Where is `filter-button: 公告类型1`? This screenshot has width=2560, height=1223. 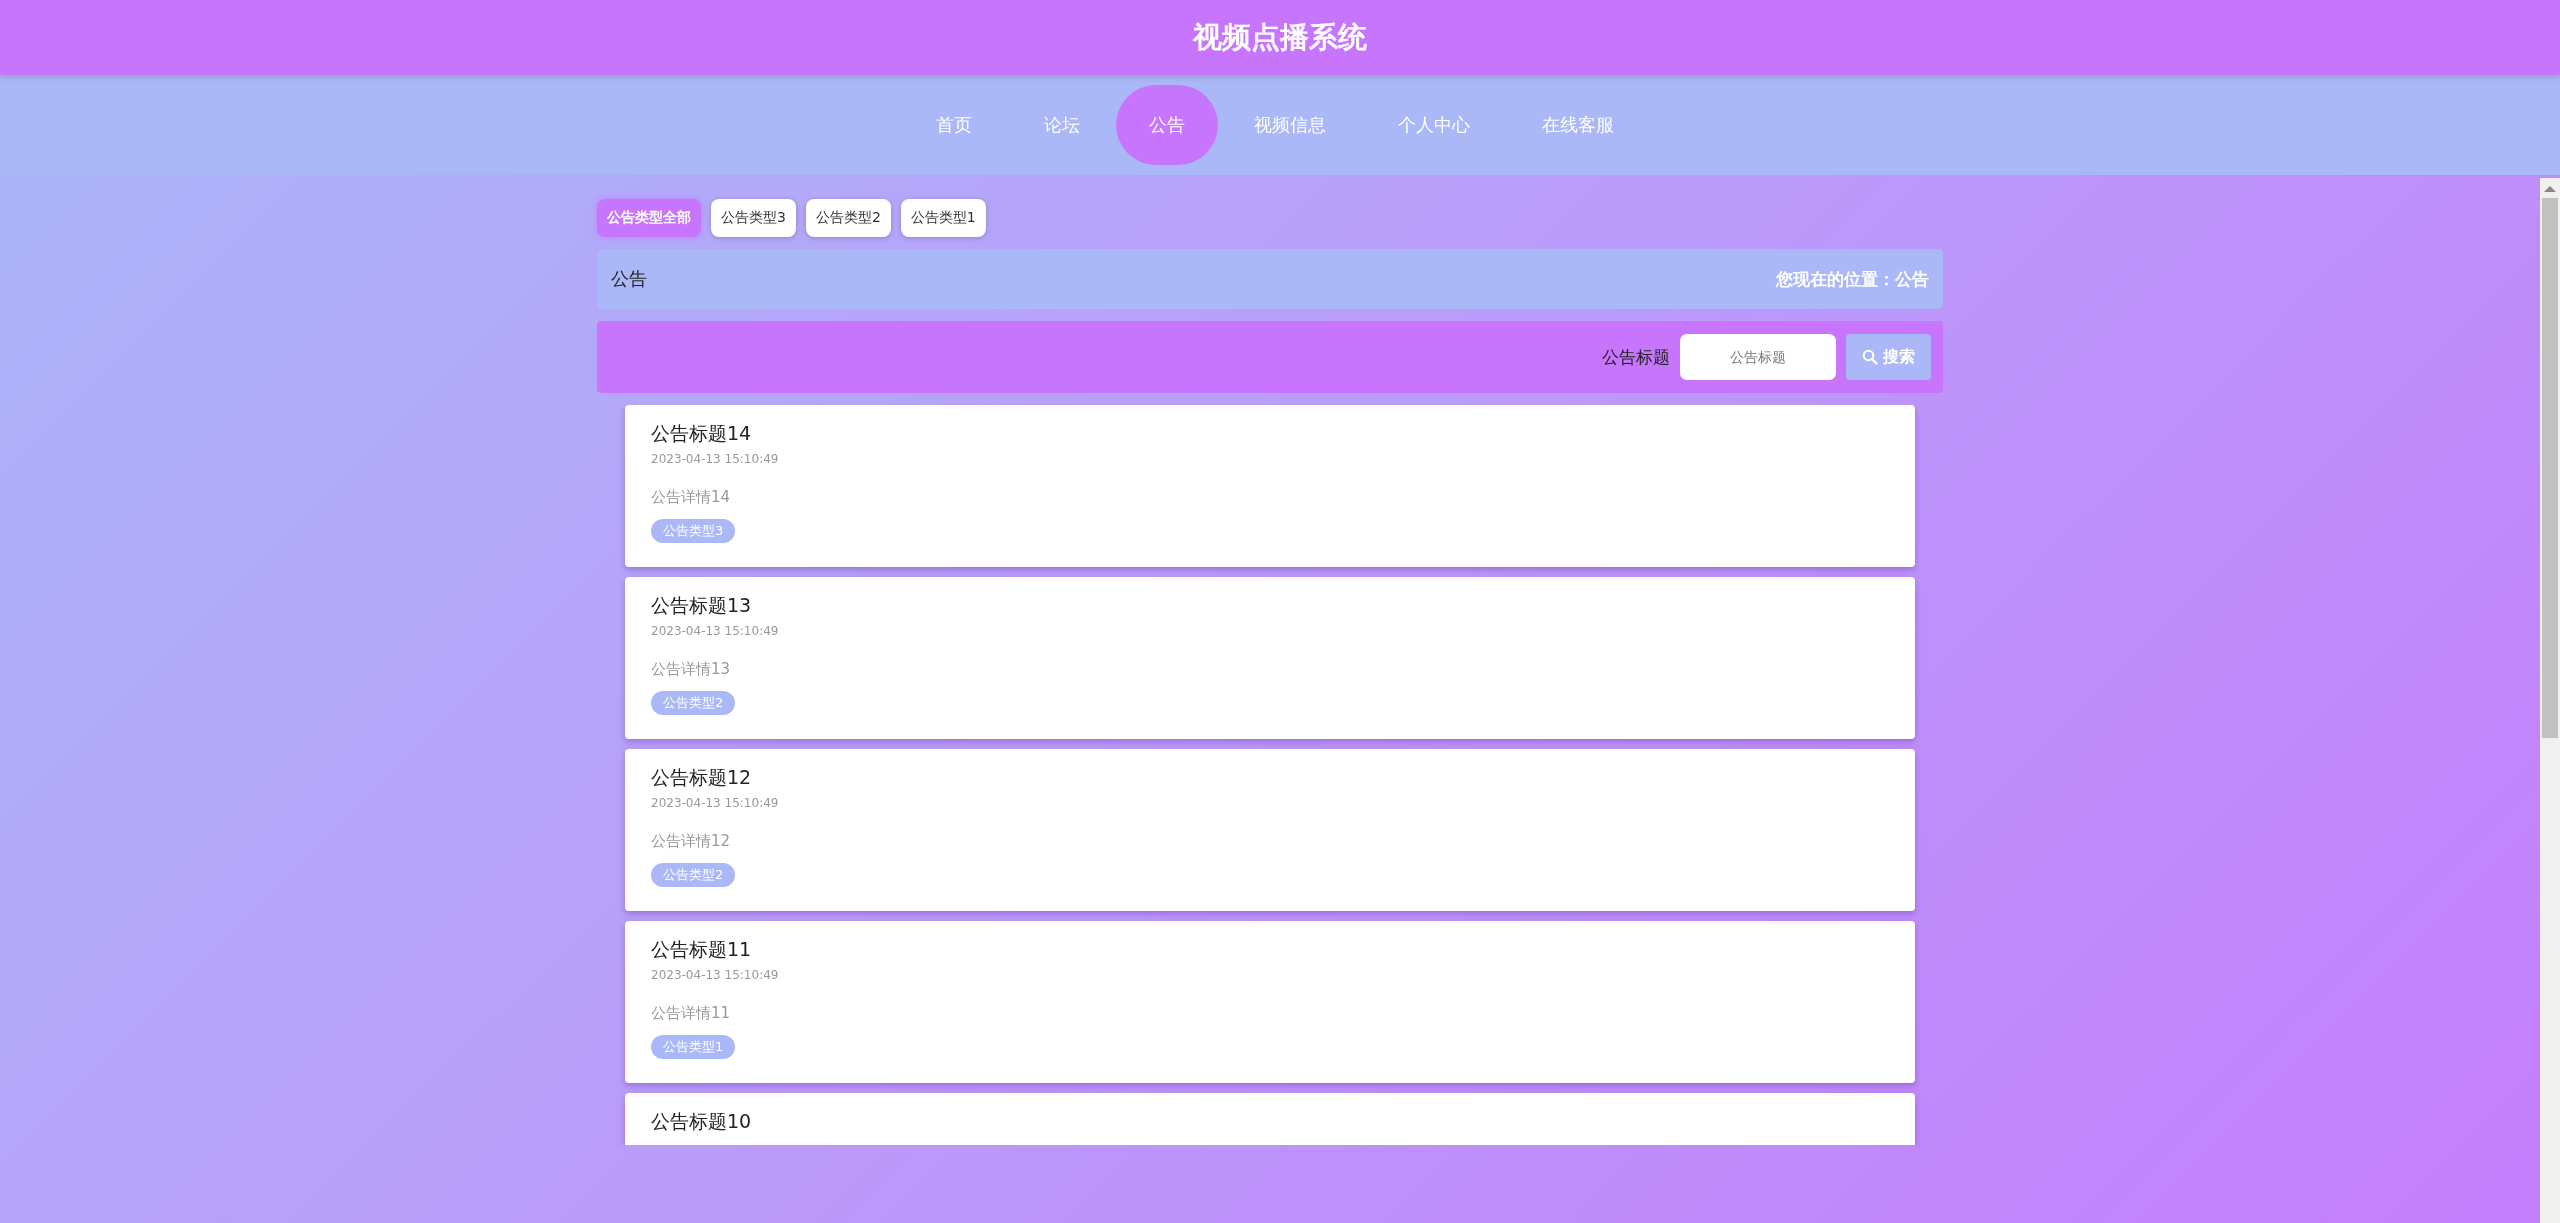 filter-button: 公告类型1 is located at coordinates (943, 218).